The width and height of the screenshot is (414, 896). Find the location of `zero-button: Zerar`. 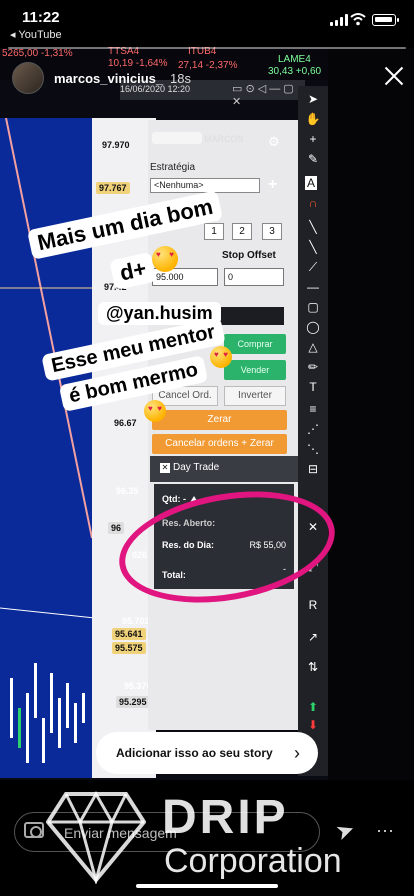

zero-button: Zerar is located at coordinates (219, 420).